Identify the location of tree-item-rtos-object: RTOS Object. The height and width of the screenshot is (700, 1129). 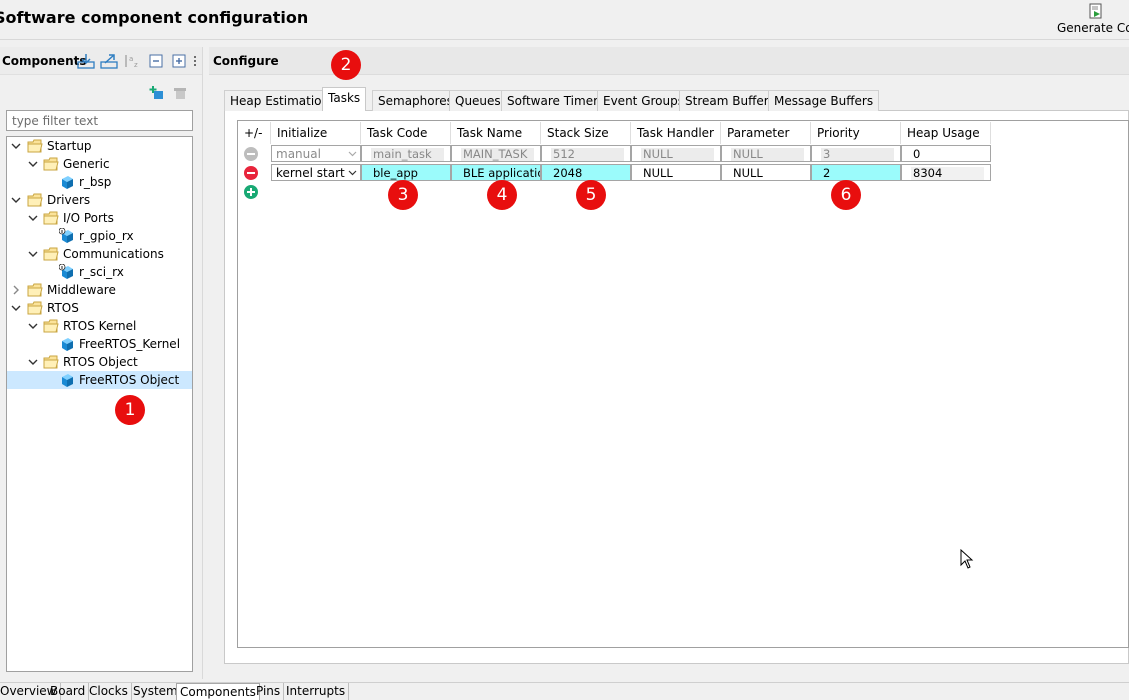
(99, 362).